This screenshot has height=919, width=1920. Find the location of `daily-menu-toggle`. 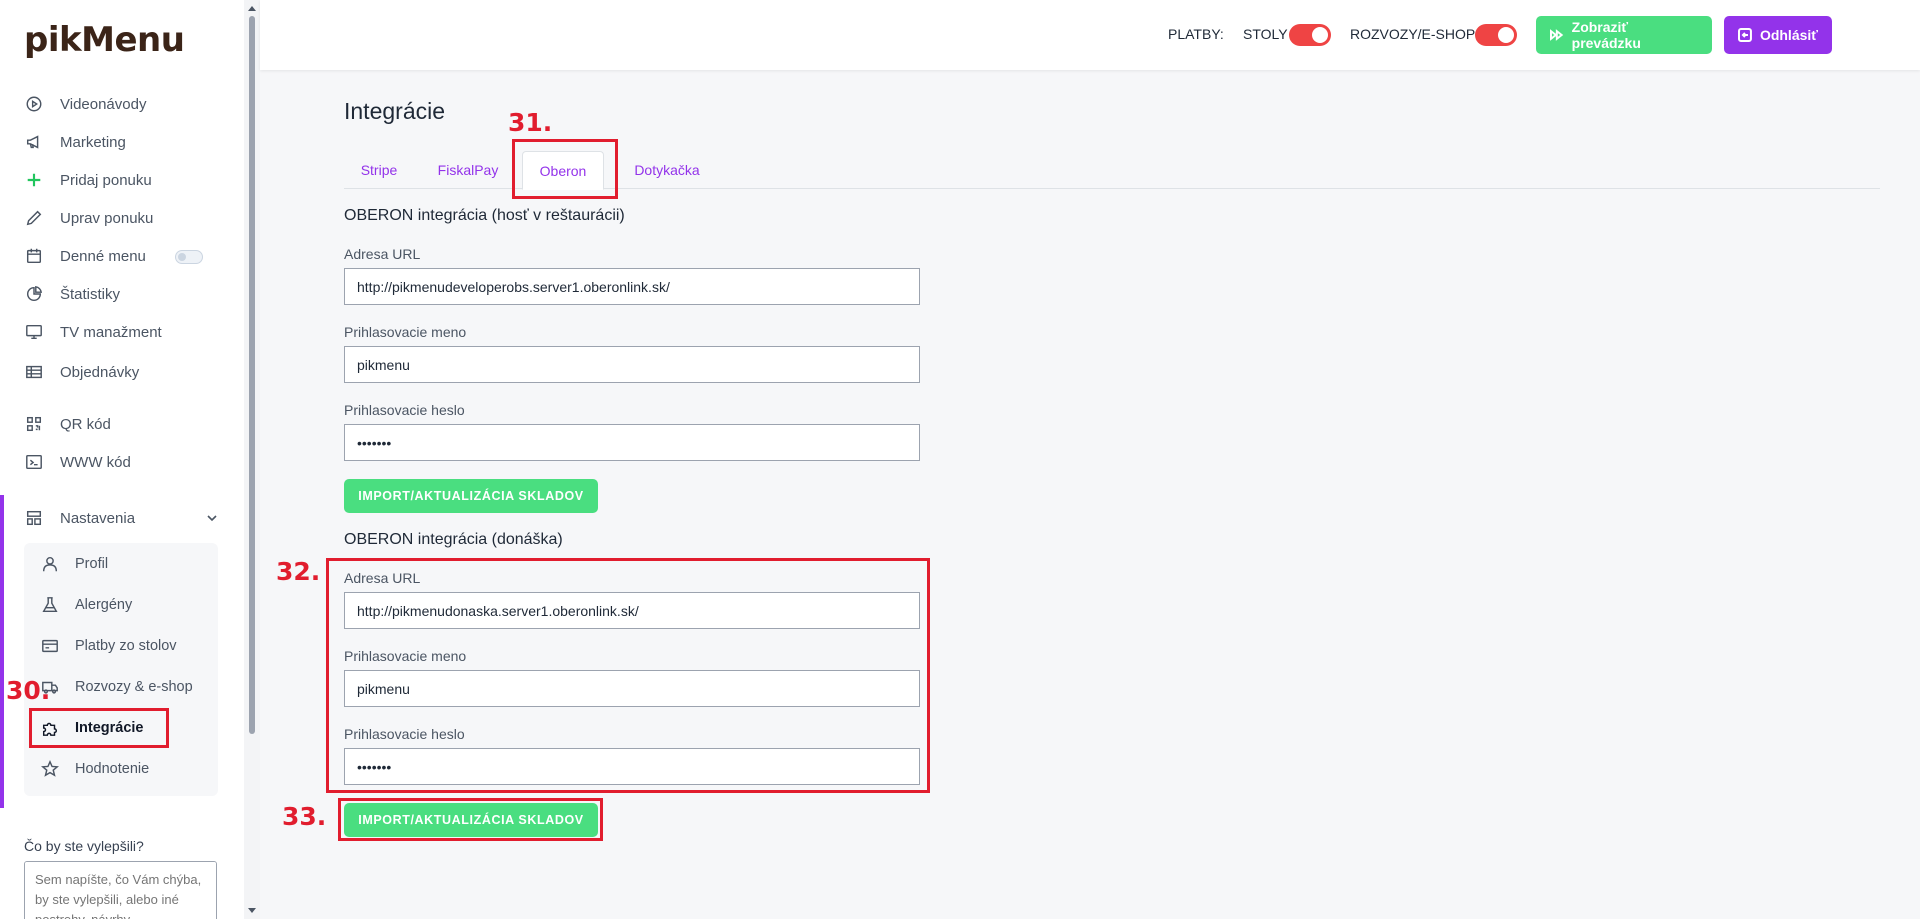

daily-menu-toggle is located at coordinates (189, 257).